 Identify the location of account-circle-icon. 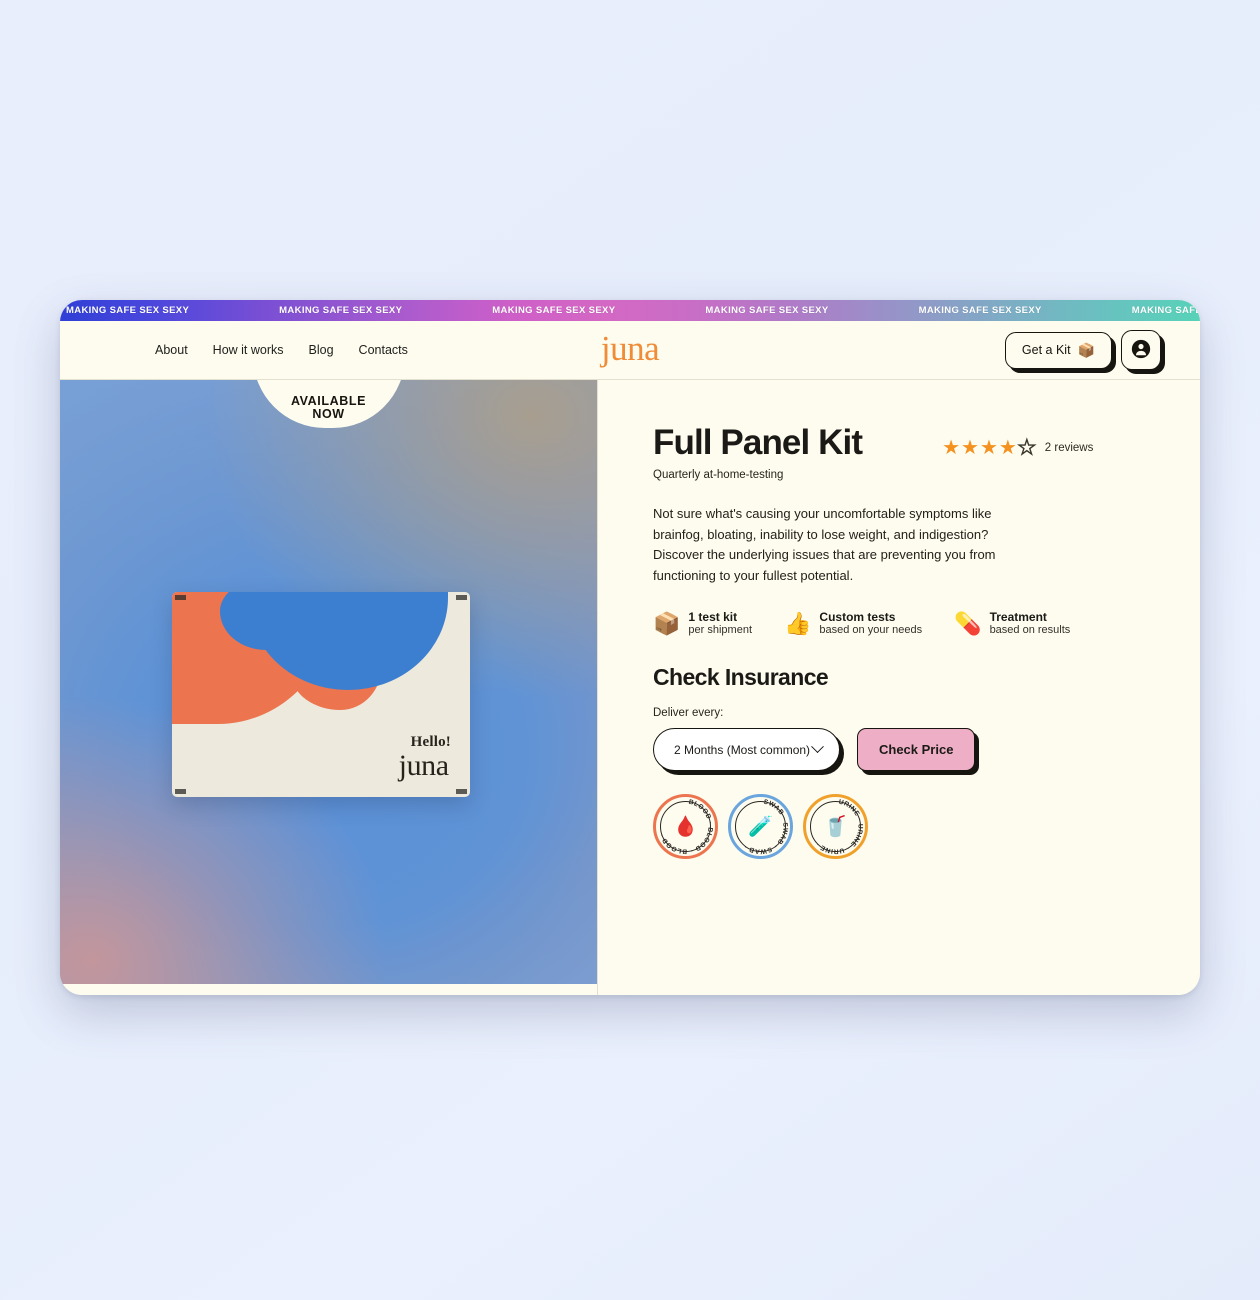
(1141, 350).